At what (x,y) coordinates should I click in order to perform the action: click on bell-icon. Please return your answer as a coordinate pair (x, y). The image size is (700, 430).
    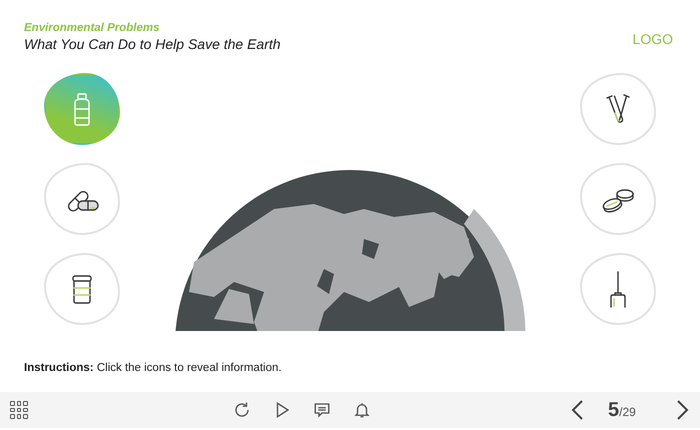
    Looking at the image, I should click on (362, 410).